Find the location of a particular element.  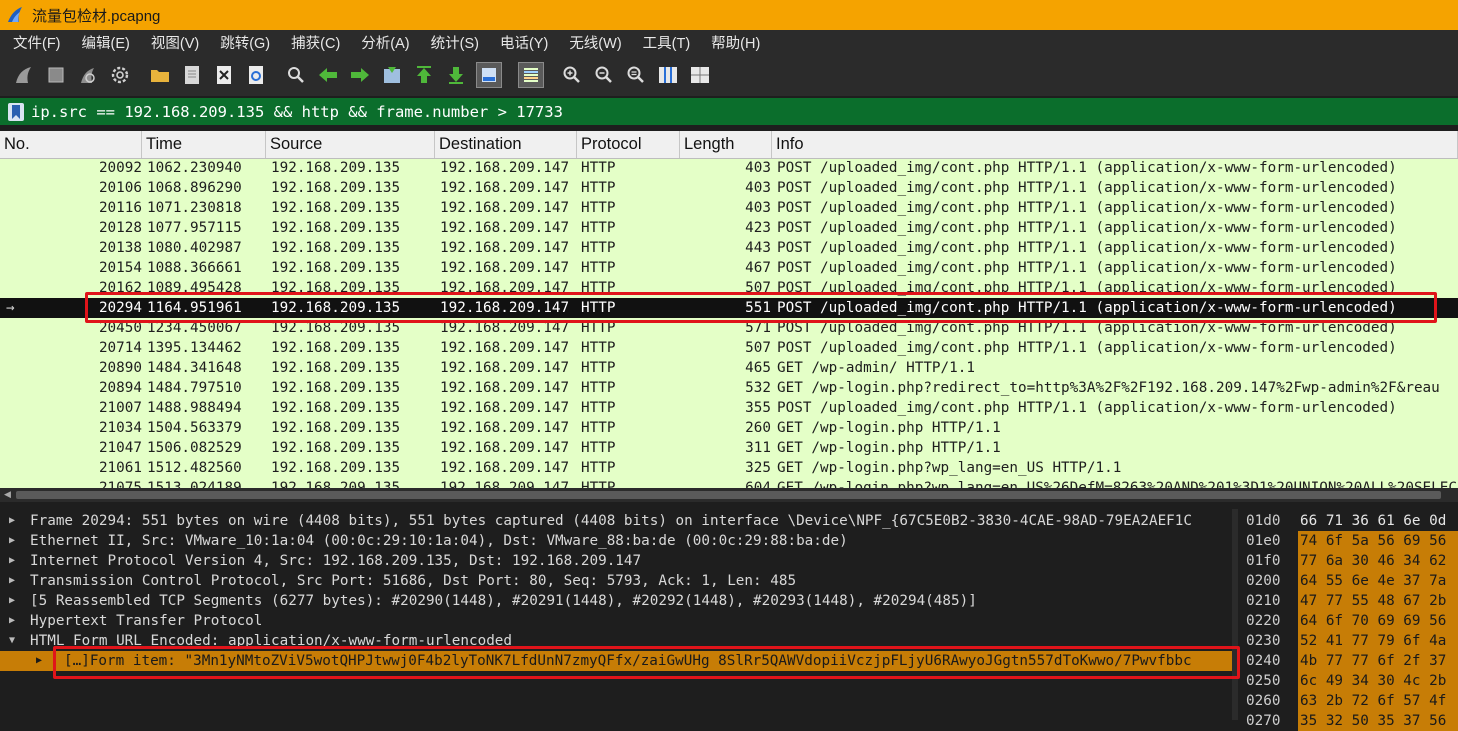

hex-bytes: 4b 77 77 6f 2f 37 is located at coordinates (1378, 661).